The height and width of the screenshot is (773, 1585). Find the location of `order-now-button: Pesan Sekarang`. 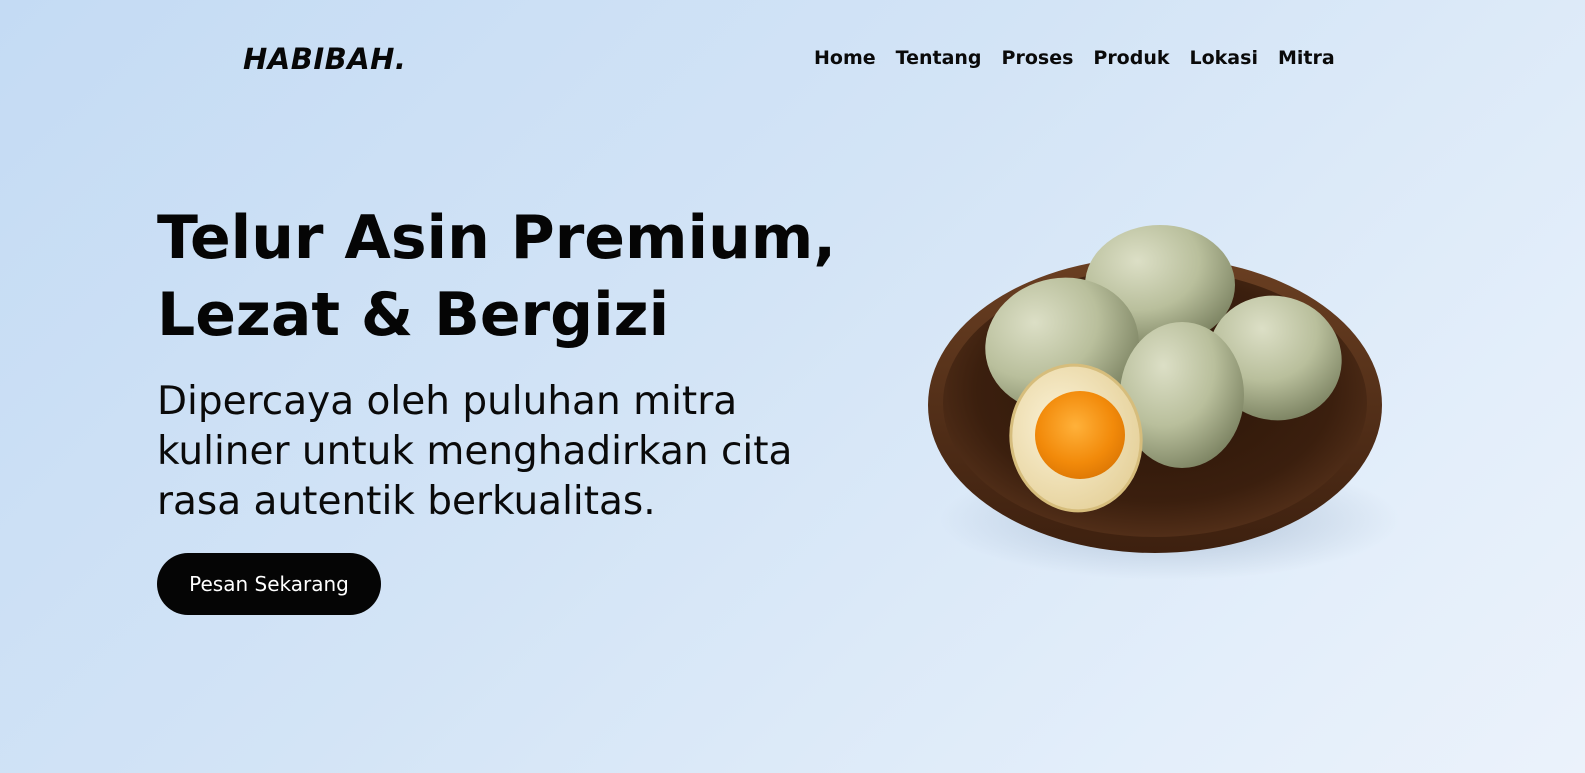

order-now-button: Pesan Sekarang is located at coordinates (269, 584).